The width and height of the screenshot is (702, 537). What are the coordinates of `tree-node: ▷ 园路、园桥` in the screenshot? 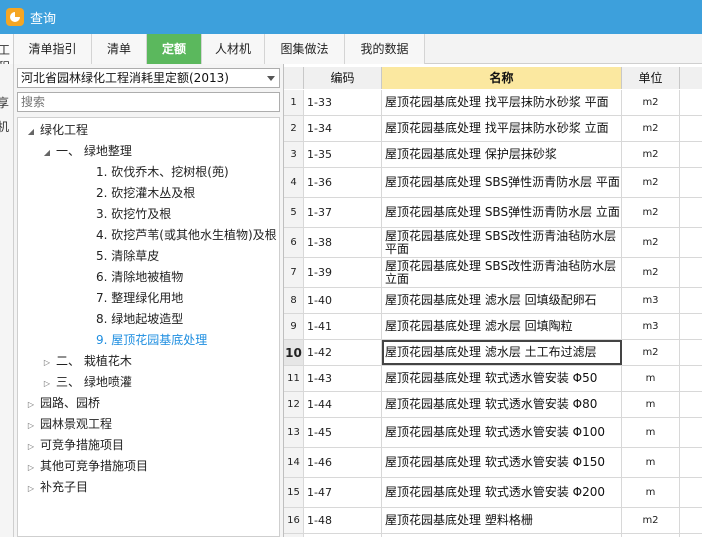 It's located at (63, 403).